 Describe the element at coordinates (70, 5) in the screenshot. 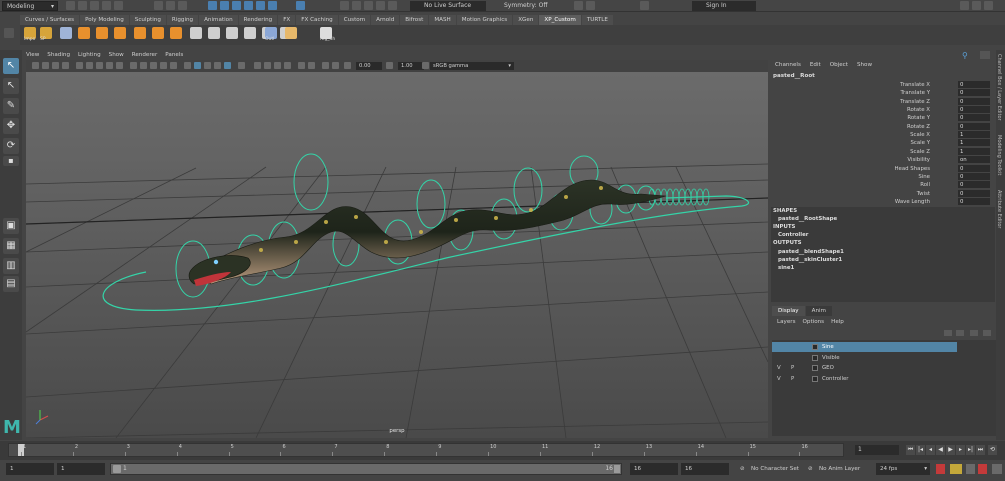

I see `new-scene-icon` at that location.